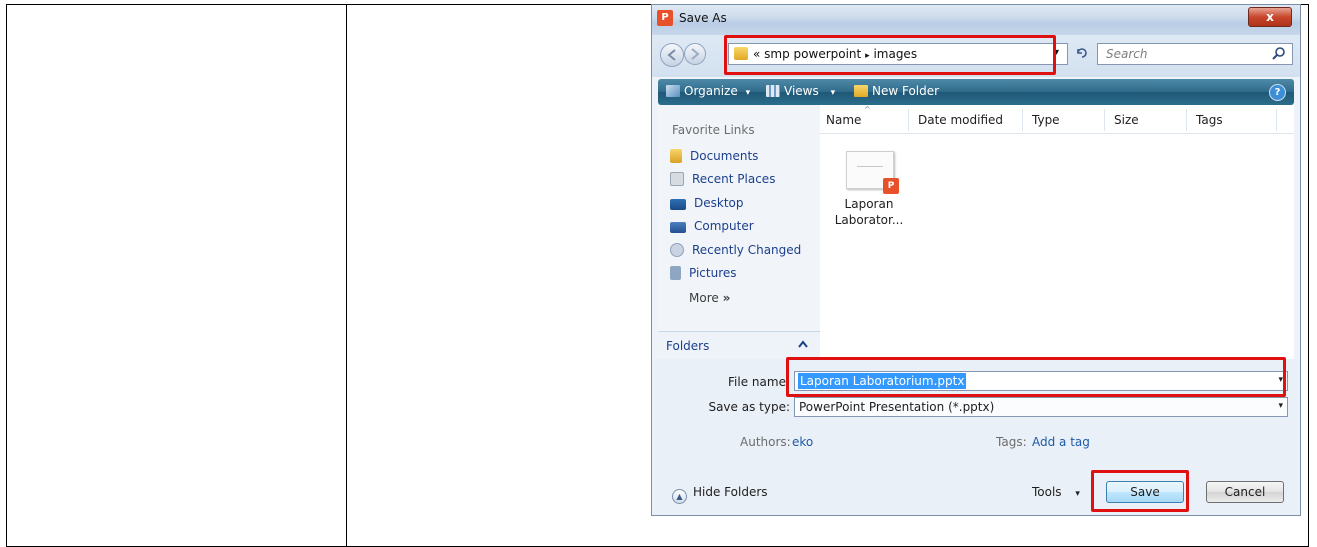 This screenshot has width=1317, height=547. I want to click on views-menu: Views ▾, so click(800, 91).